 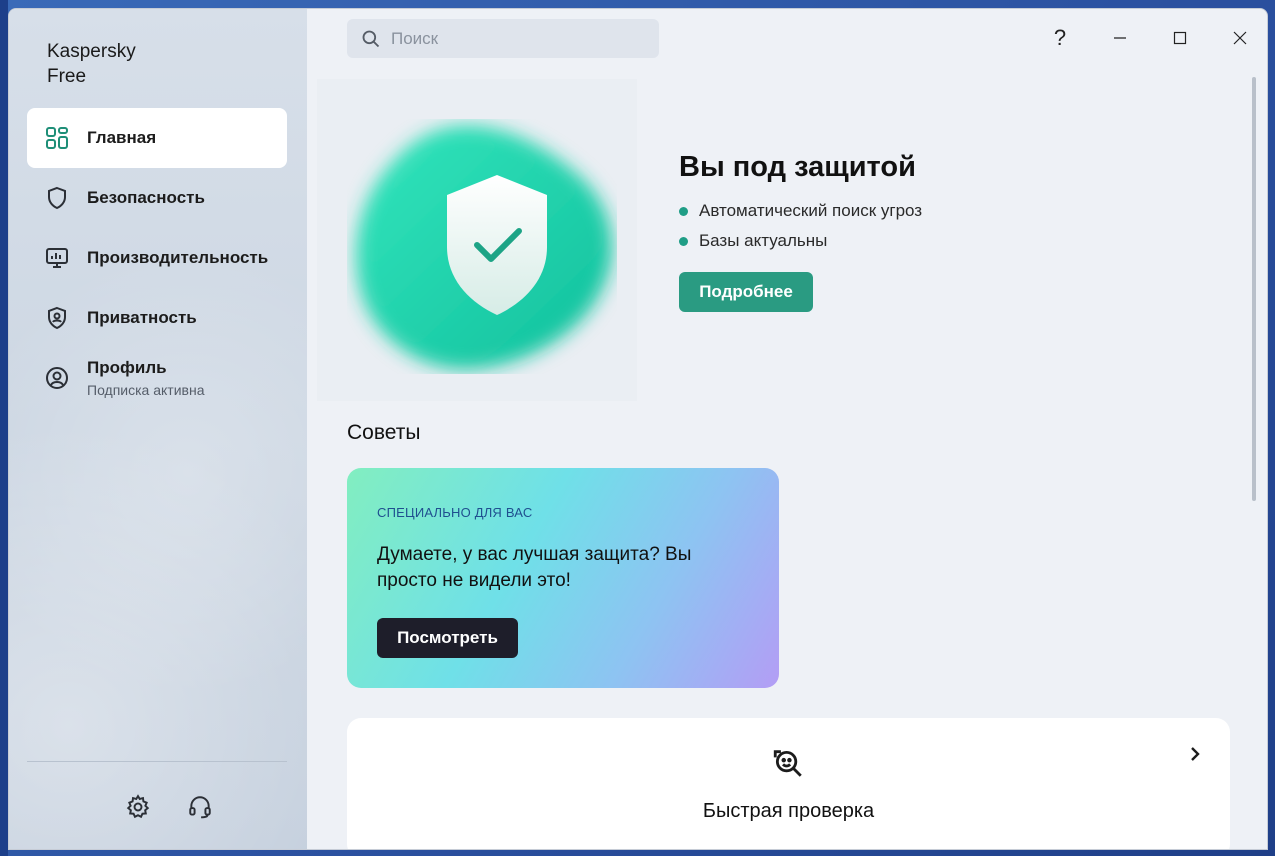 I want to click on close-icon, so click(x=1240, y=38).